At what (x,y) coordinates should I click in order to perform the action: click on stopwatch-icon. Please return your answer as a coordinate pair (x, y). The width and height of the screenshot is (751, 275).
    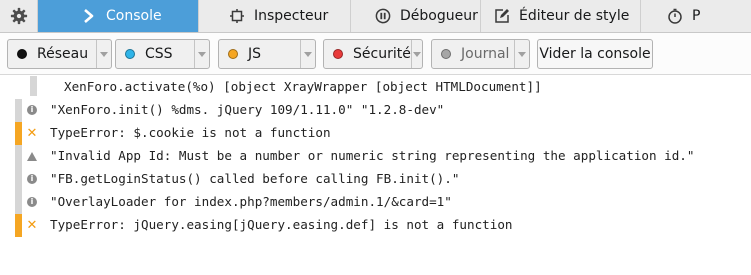
    Looking at the image, I should click on (675, 16).